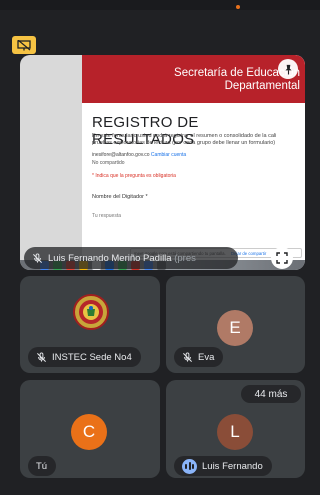 This screenshot has width=320, height=495. I want to click on participant-name: Eva, so click(206, 357).